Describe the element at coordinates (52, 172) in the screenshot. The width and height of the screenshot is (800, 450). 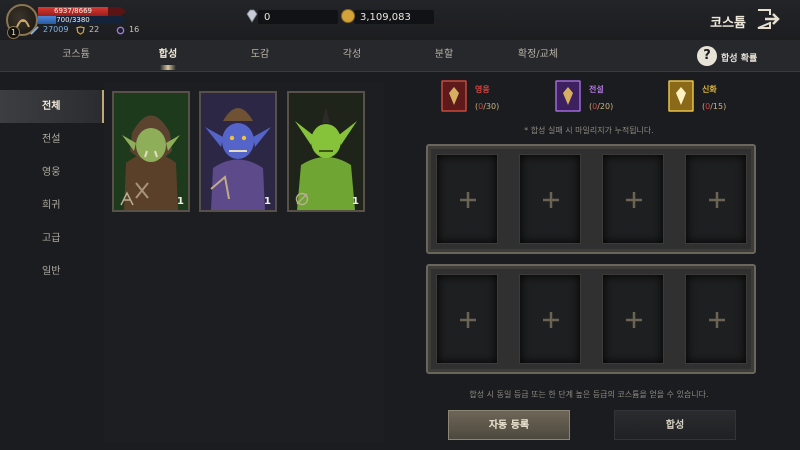
I see `category-heroic: 영웅` at that location.